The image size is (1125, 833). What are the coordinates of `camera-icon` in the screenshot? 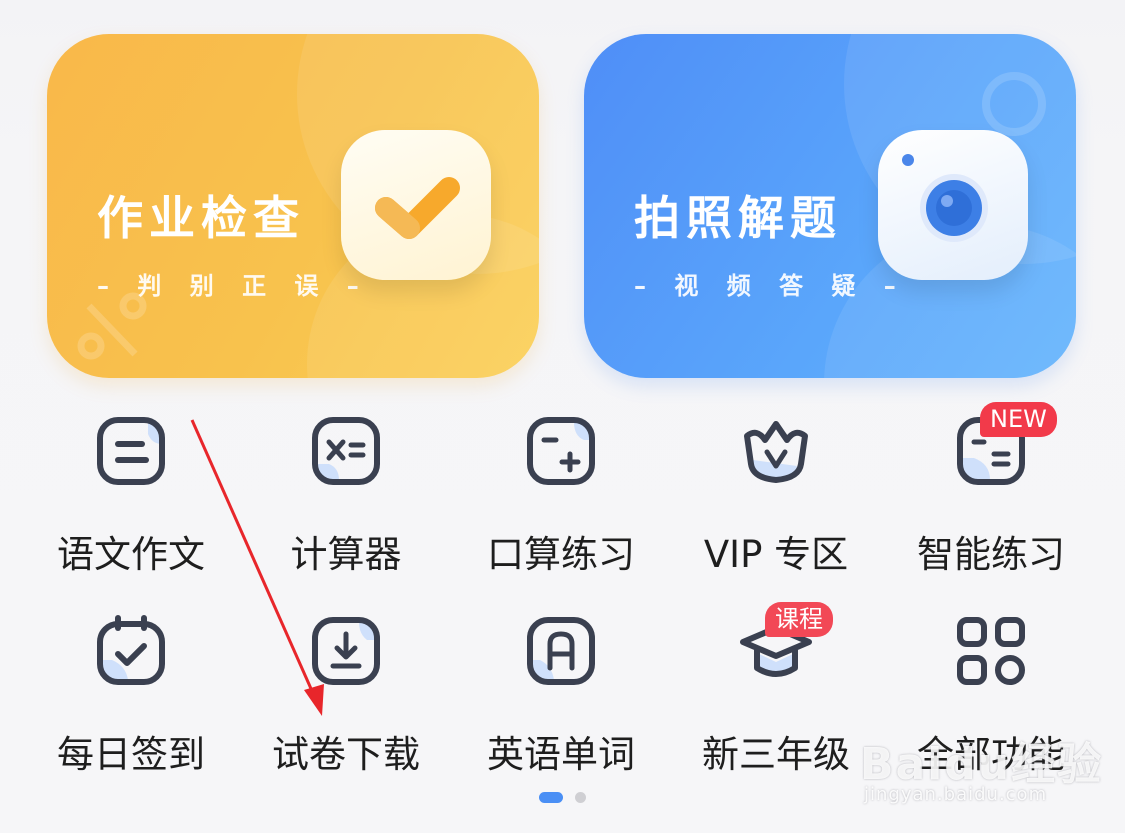 It's located at (953, 205).